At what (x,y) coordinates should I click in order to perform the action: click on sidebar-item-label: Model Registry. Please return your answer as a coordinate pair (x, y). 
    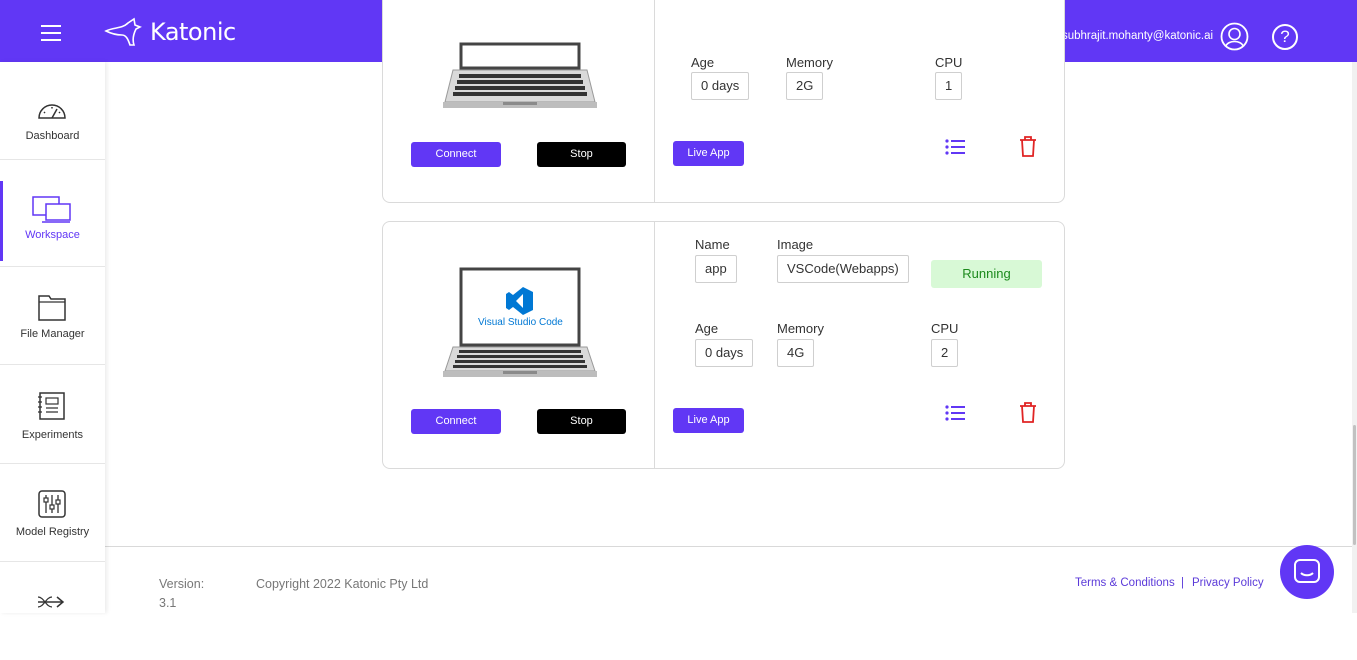
    Looking at the image, I should click on (52, 532).